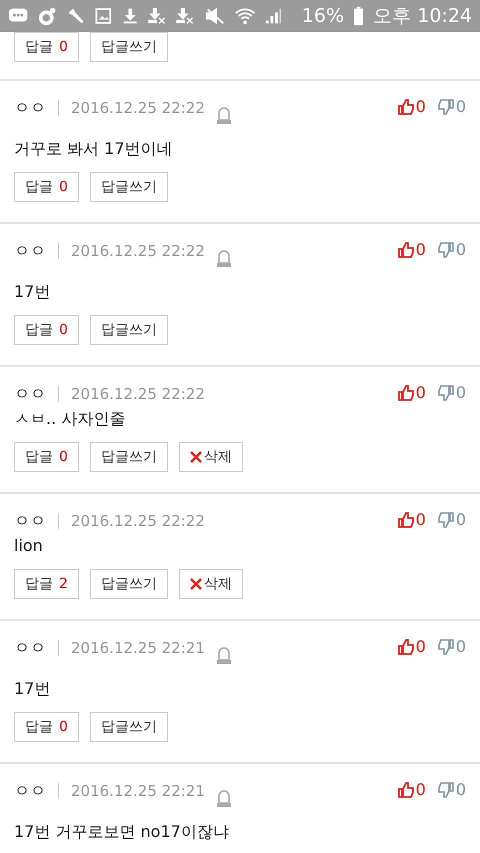  I want to click on comment-text: 17번 거꾸로보면 no17이잖냐, so click(122, 832).